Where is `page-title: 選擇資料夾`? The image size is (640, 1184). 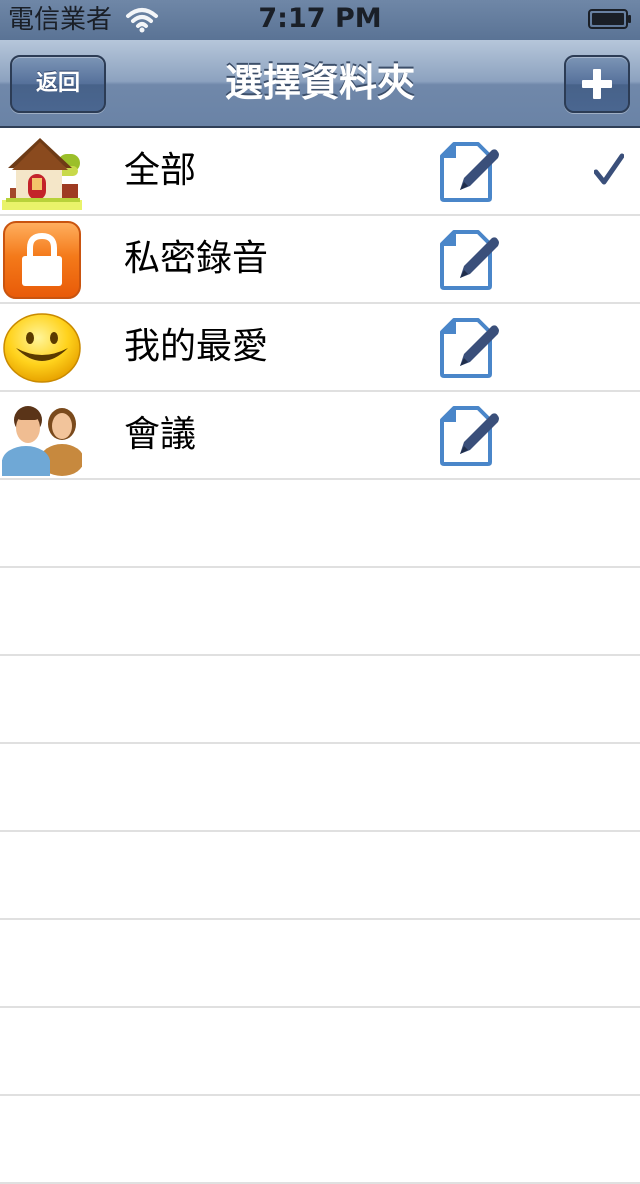 page-title: 選擇資料夾 is located at coordinates (319, 83).